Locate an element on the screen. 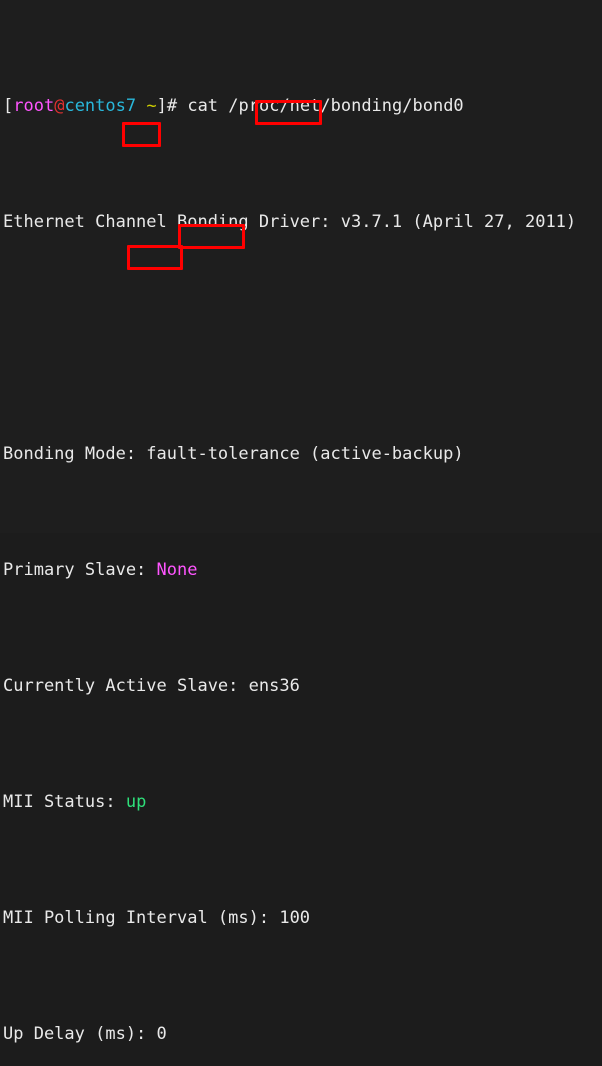 The image size is (602, 1066). up-delay-line: Up Delay (ms): 0 is located at coordinates (85, 1033).